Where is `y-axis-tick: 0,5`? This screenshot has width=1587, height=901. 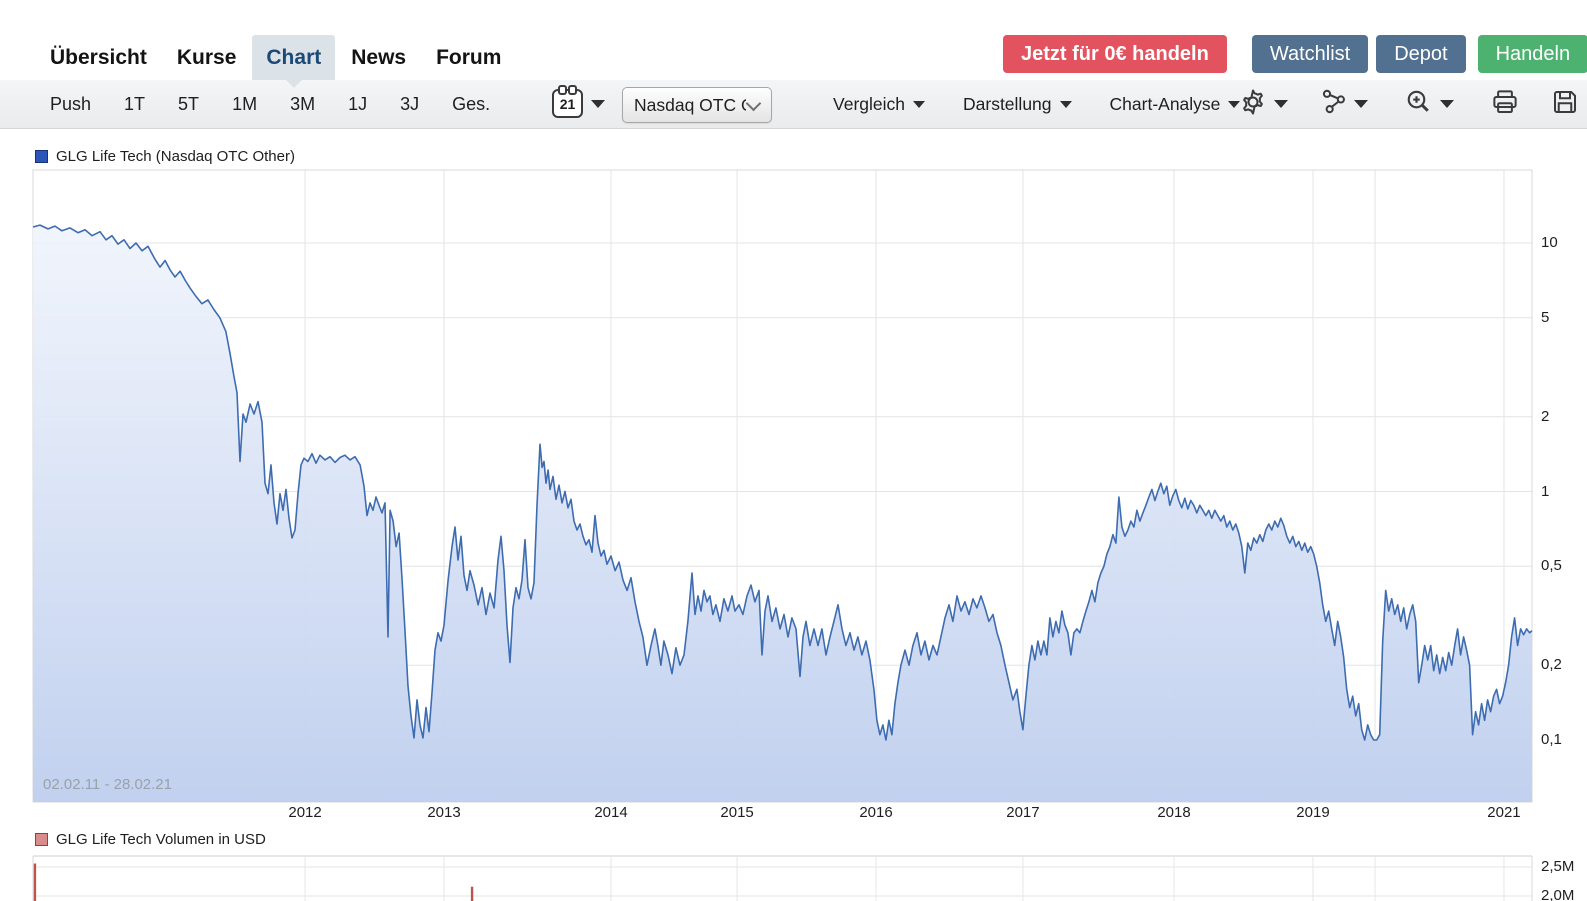
y-axis-tick: 0,5 is located at coordinates (1551, 566).